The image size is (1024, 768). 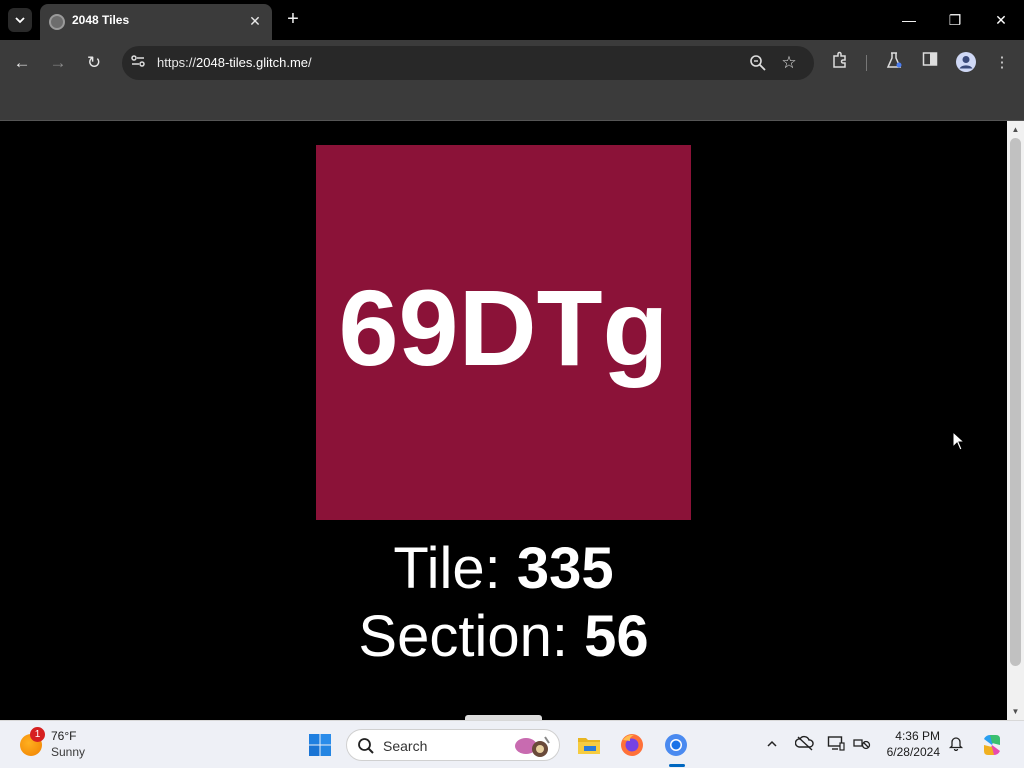 What do you see at coordinates (512, 20) in the screenshot?
I see `tab-strip: 2048 Tiles ✕ + — ❐ ✕` at bounding box center [512, 20].